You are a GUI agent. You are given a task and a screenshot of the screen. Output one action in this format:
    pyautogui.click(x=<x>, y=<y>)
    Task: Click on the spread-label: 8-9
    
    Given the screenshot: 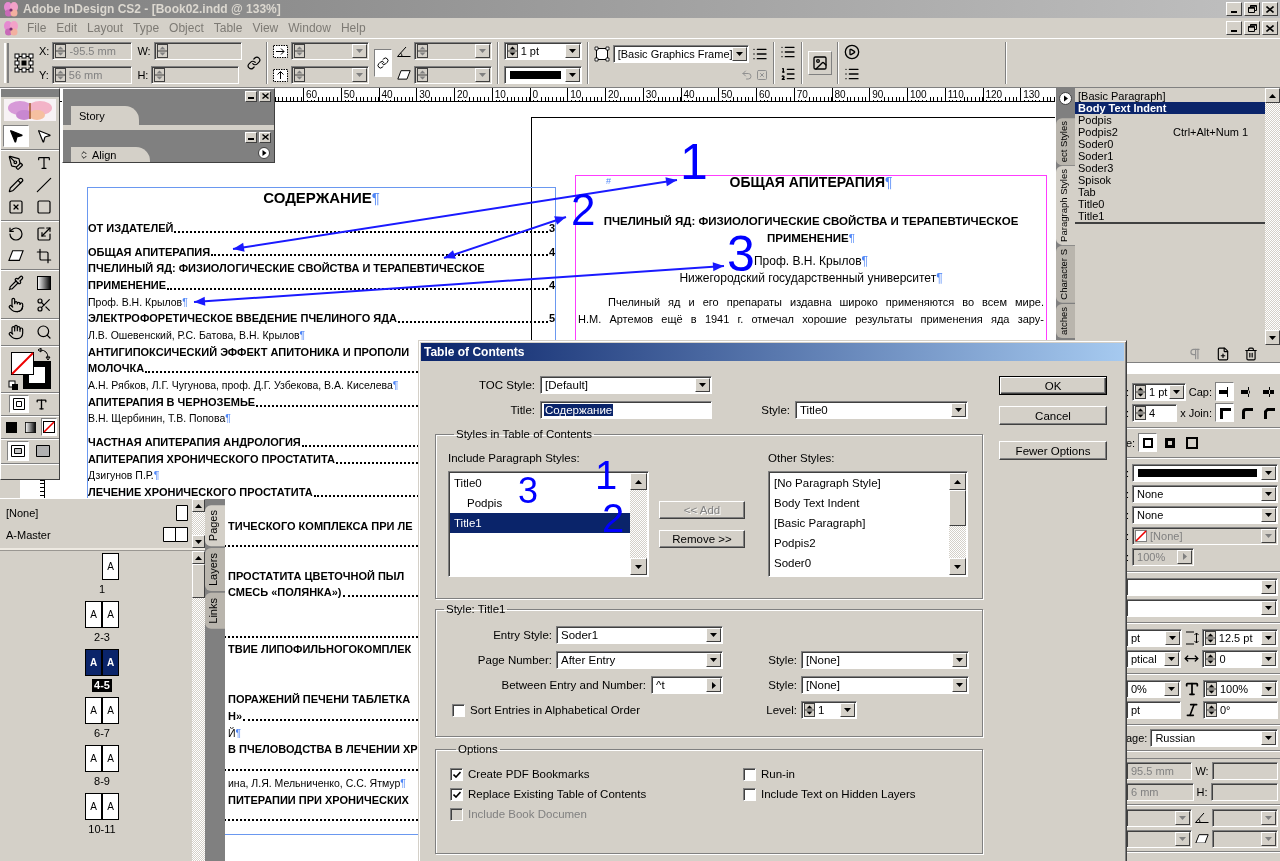 What is the action you would take?
    pyautogui.click(x=102, y=781)
    